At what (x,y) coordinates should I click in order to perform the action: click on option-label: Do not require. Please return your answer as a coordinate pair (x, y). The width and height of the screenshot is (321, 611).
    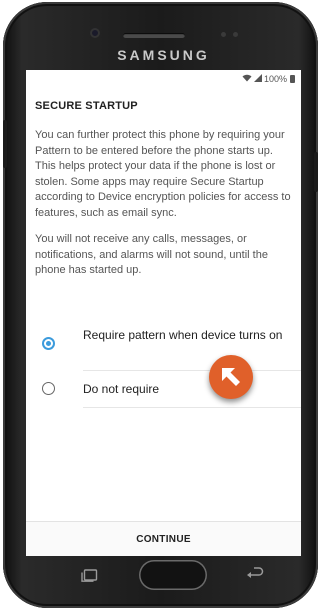
    Looking at the image, I should click on (121, 389).